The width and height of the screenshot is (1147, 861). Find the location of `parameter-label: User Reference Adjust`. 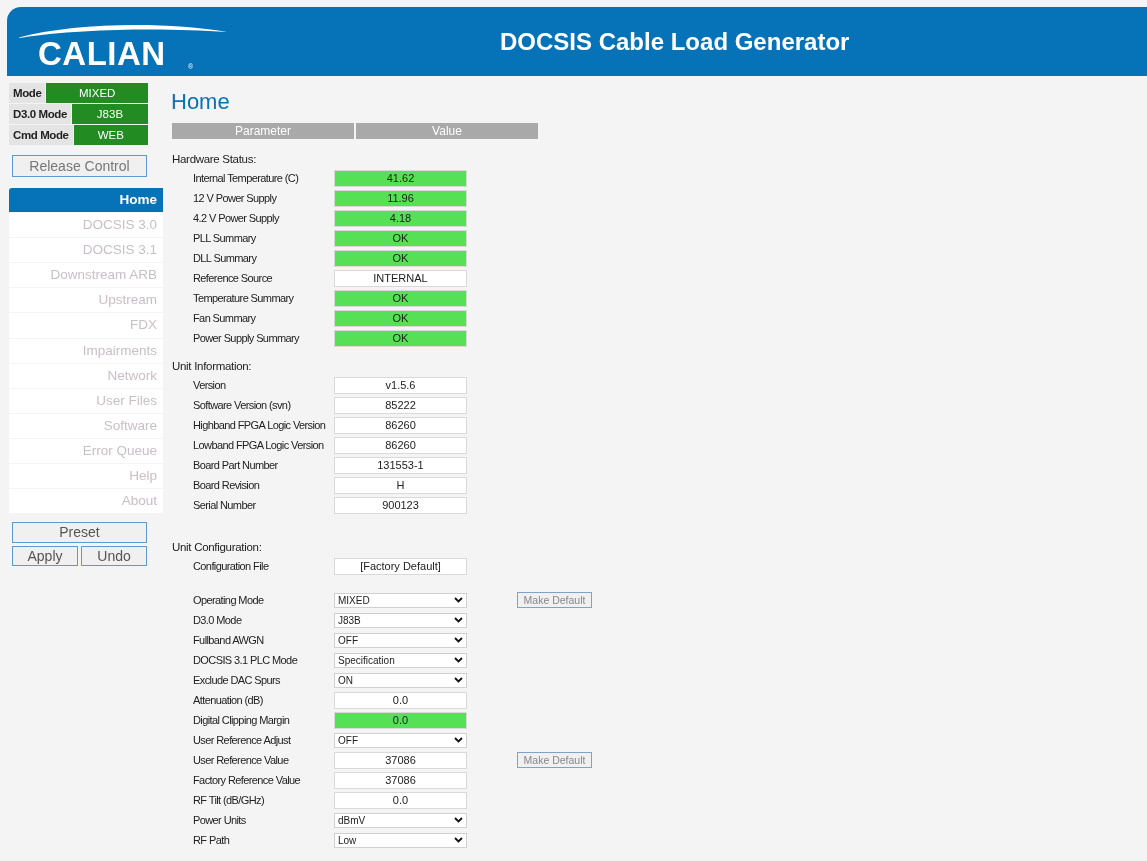

parameter-label: User Reference Adjust is located at coordinates (242, 740).